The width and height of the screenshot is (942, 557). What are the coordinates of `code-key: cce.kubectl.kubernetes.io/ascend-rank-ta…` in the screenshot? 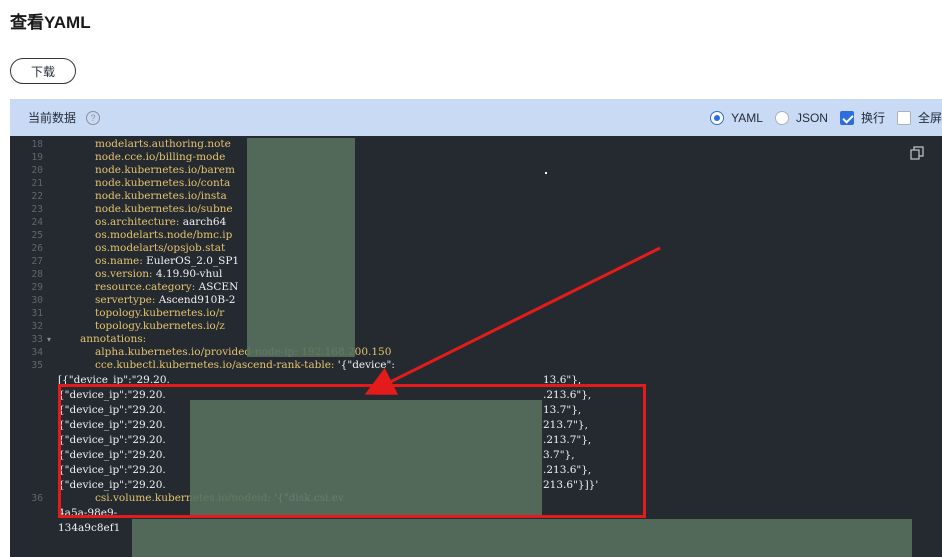 It's located at (216, 365).